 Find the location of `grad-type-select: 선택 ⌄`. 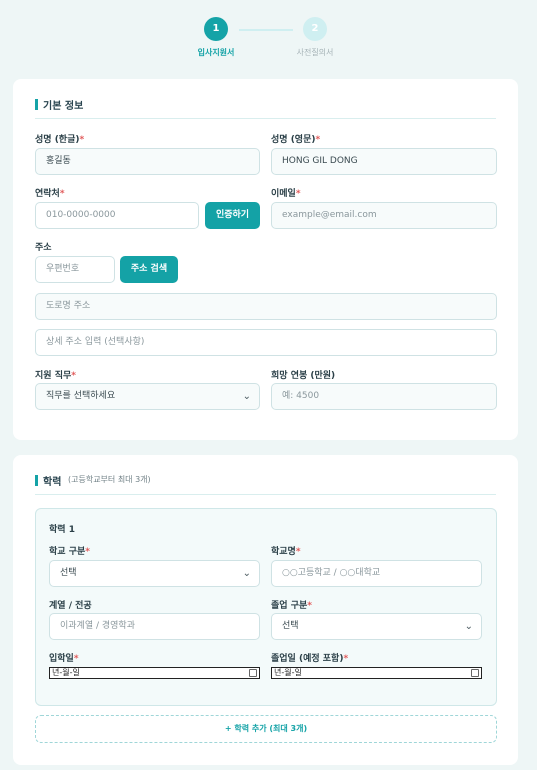

grad-type-select: 선택 ⌄ is located at coordinates (376, 626).